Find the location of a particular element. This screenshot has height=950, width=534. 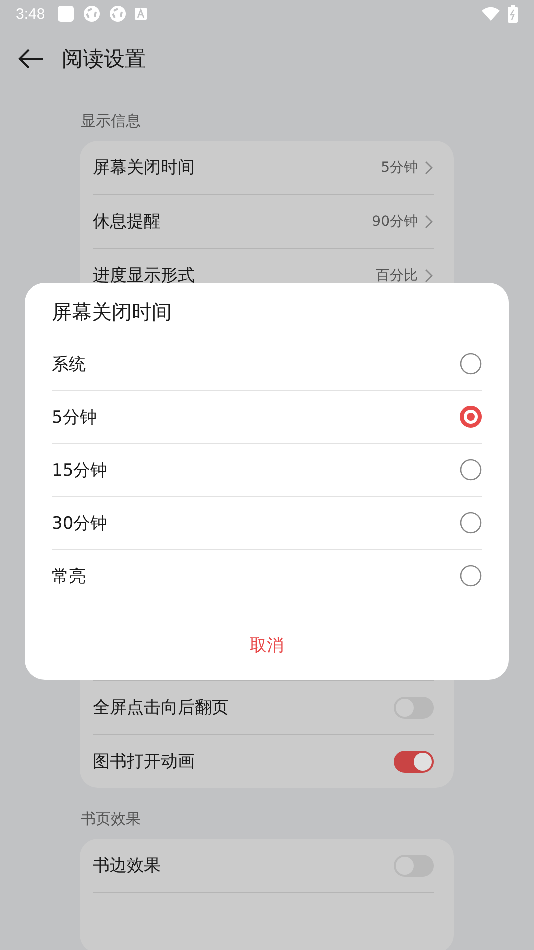

wifi-icon is located at coordinates (491, 14).